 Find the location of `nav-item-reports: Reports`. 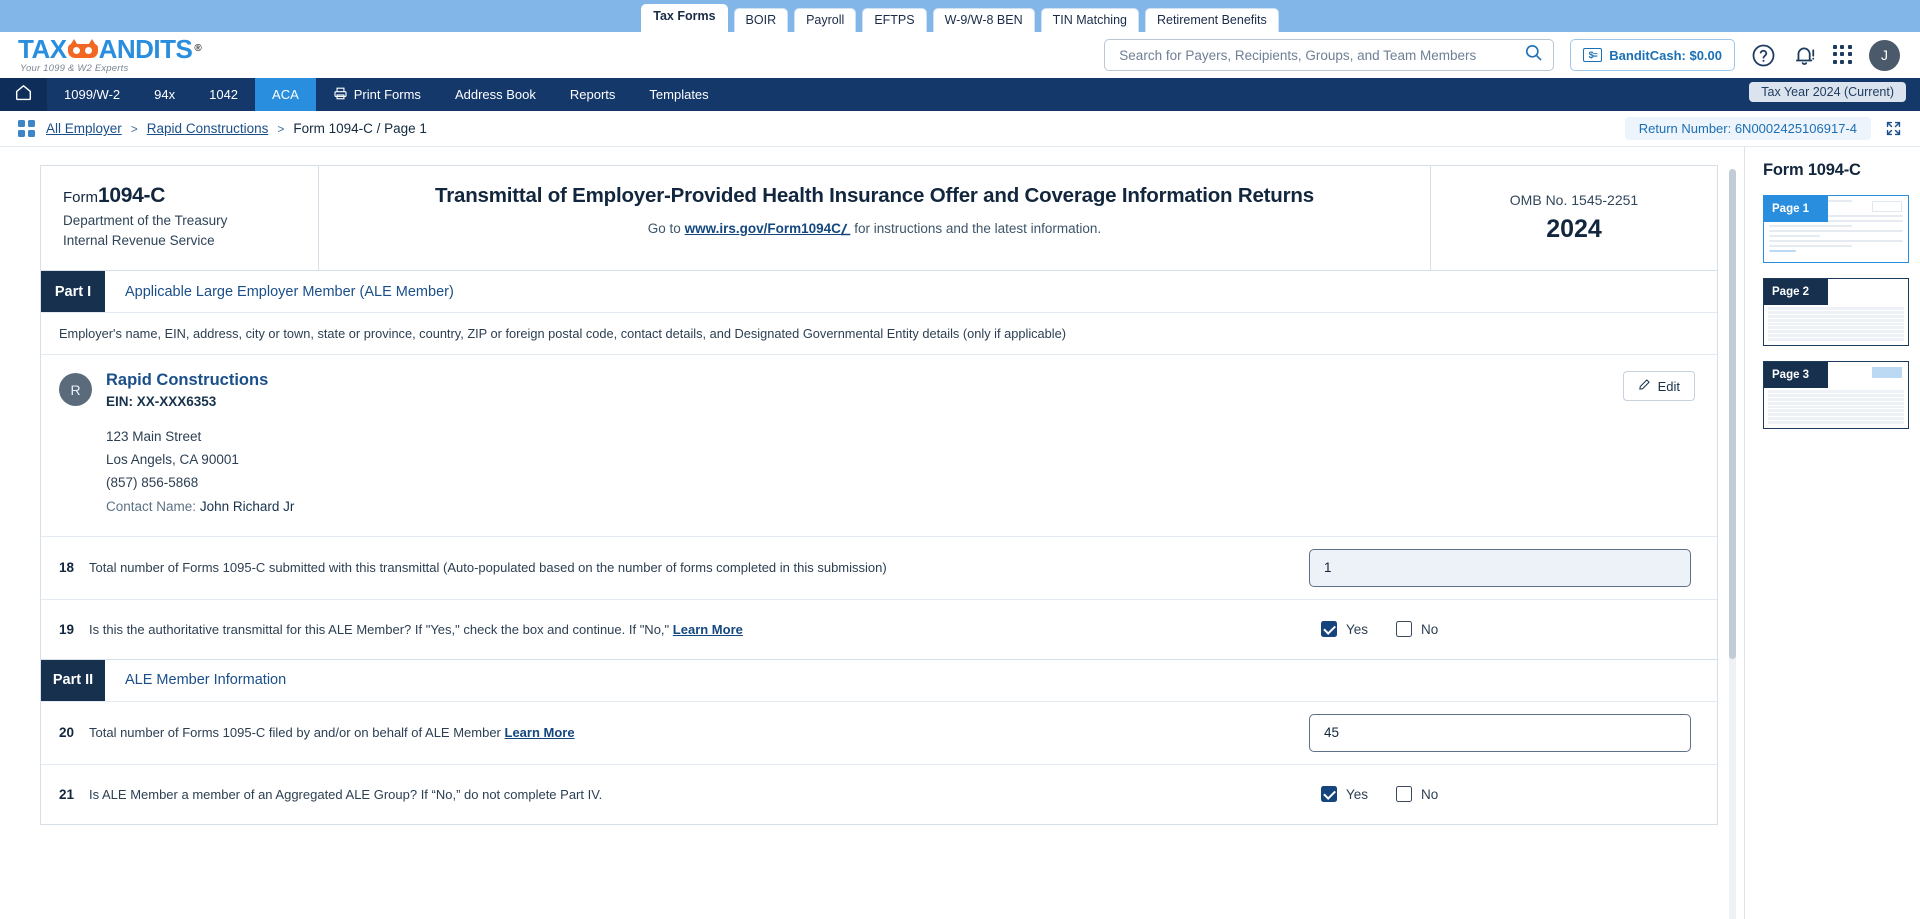

nav-item-reports: Reports is located at coordinates (593, 94).